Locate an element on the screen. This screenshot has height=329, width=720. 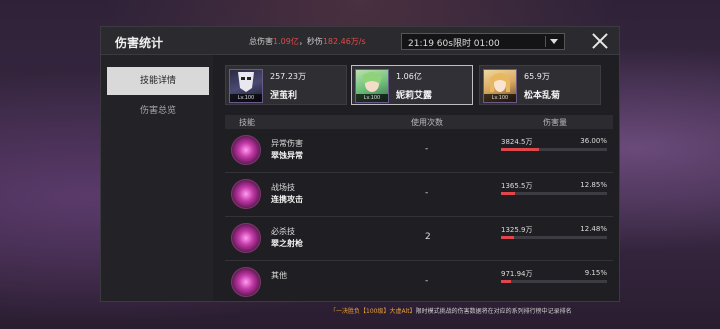
character-name: 松本乱菊 is located at coordinates (542, 96).